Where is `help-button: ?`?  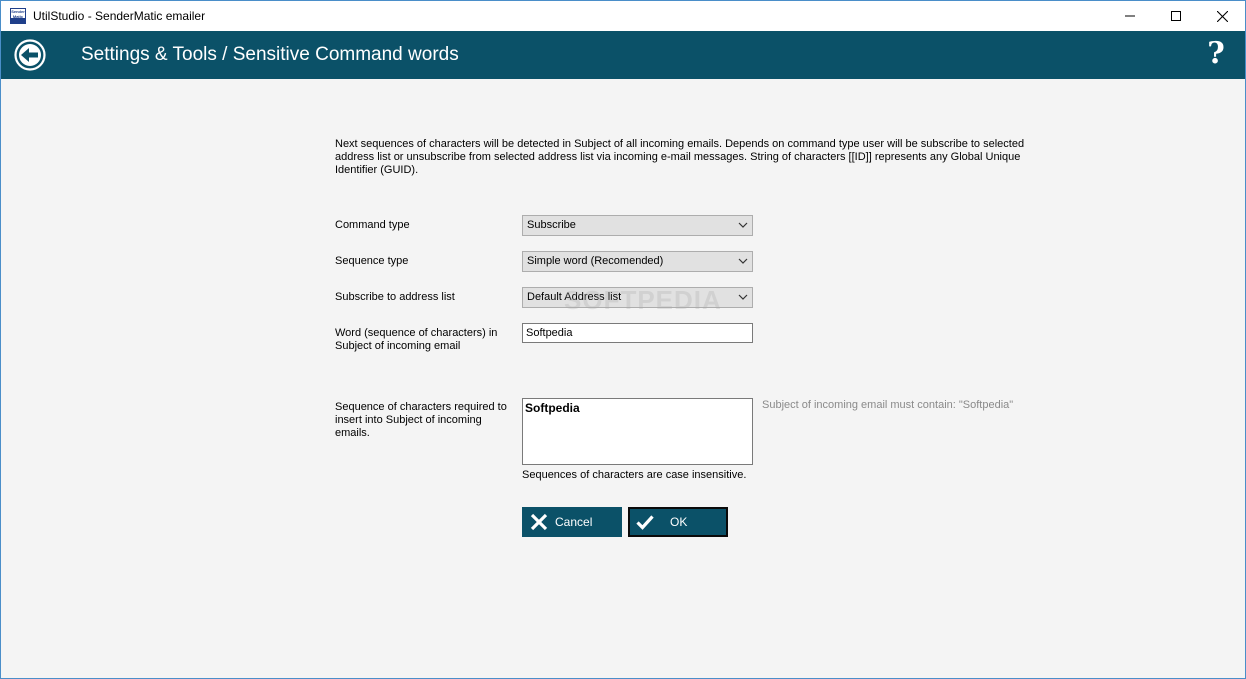
help-button: ? is located at coordinates (1216, 54).